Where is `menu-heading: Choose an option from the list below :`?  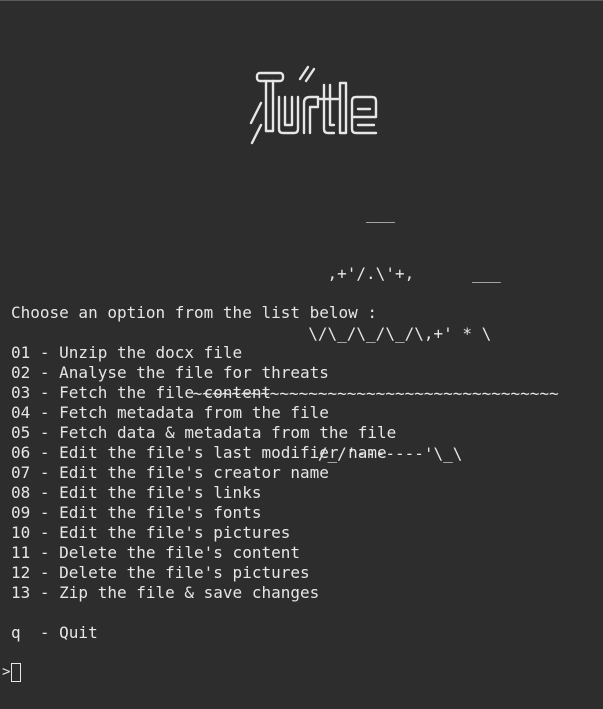
menu-heading: Choose an option from the list below : is located at coordinates (194, 312).